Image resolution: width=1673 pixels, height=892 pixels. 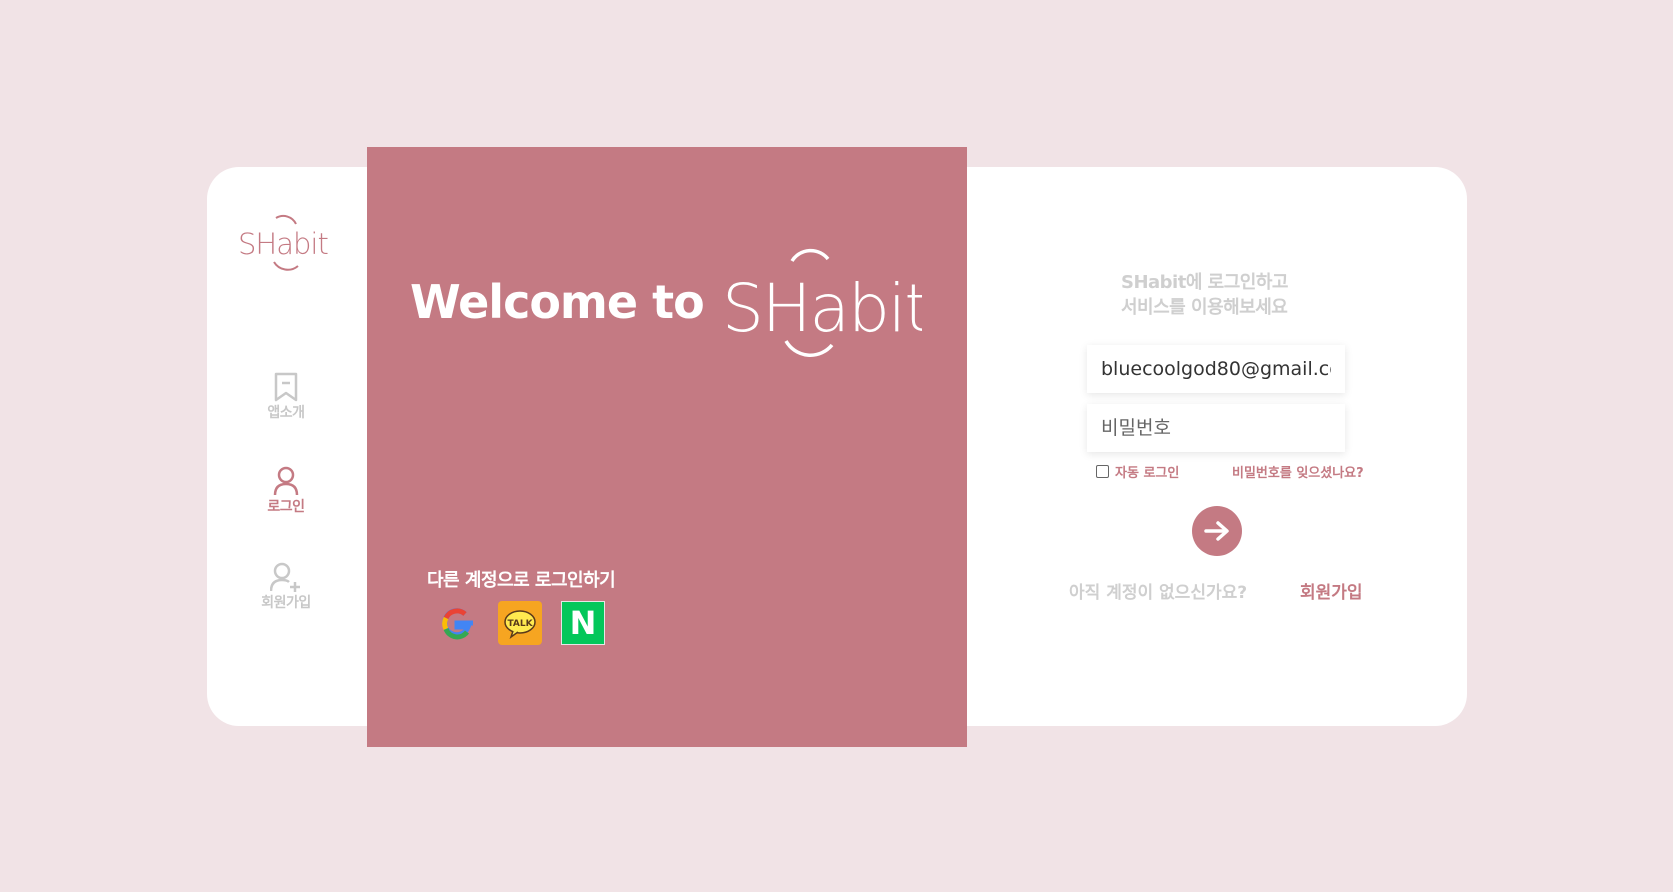 I want to click on google-icon, so click(x=457, y=623).